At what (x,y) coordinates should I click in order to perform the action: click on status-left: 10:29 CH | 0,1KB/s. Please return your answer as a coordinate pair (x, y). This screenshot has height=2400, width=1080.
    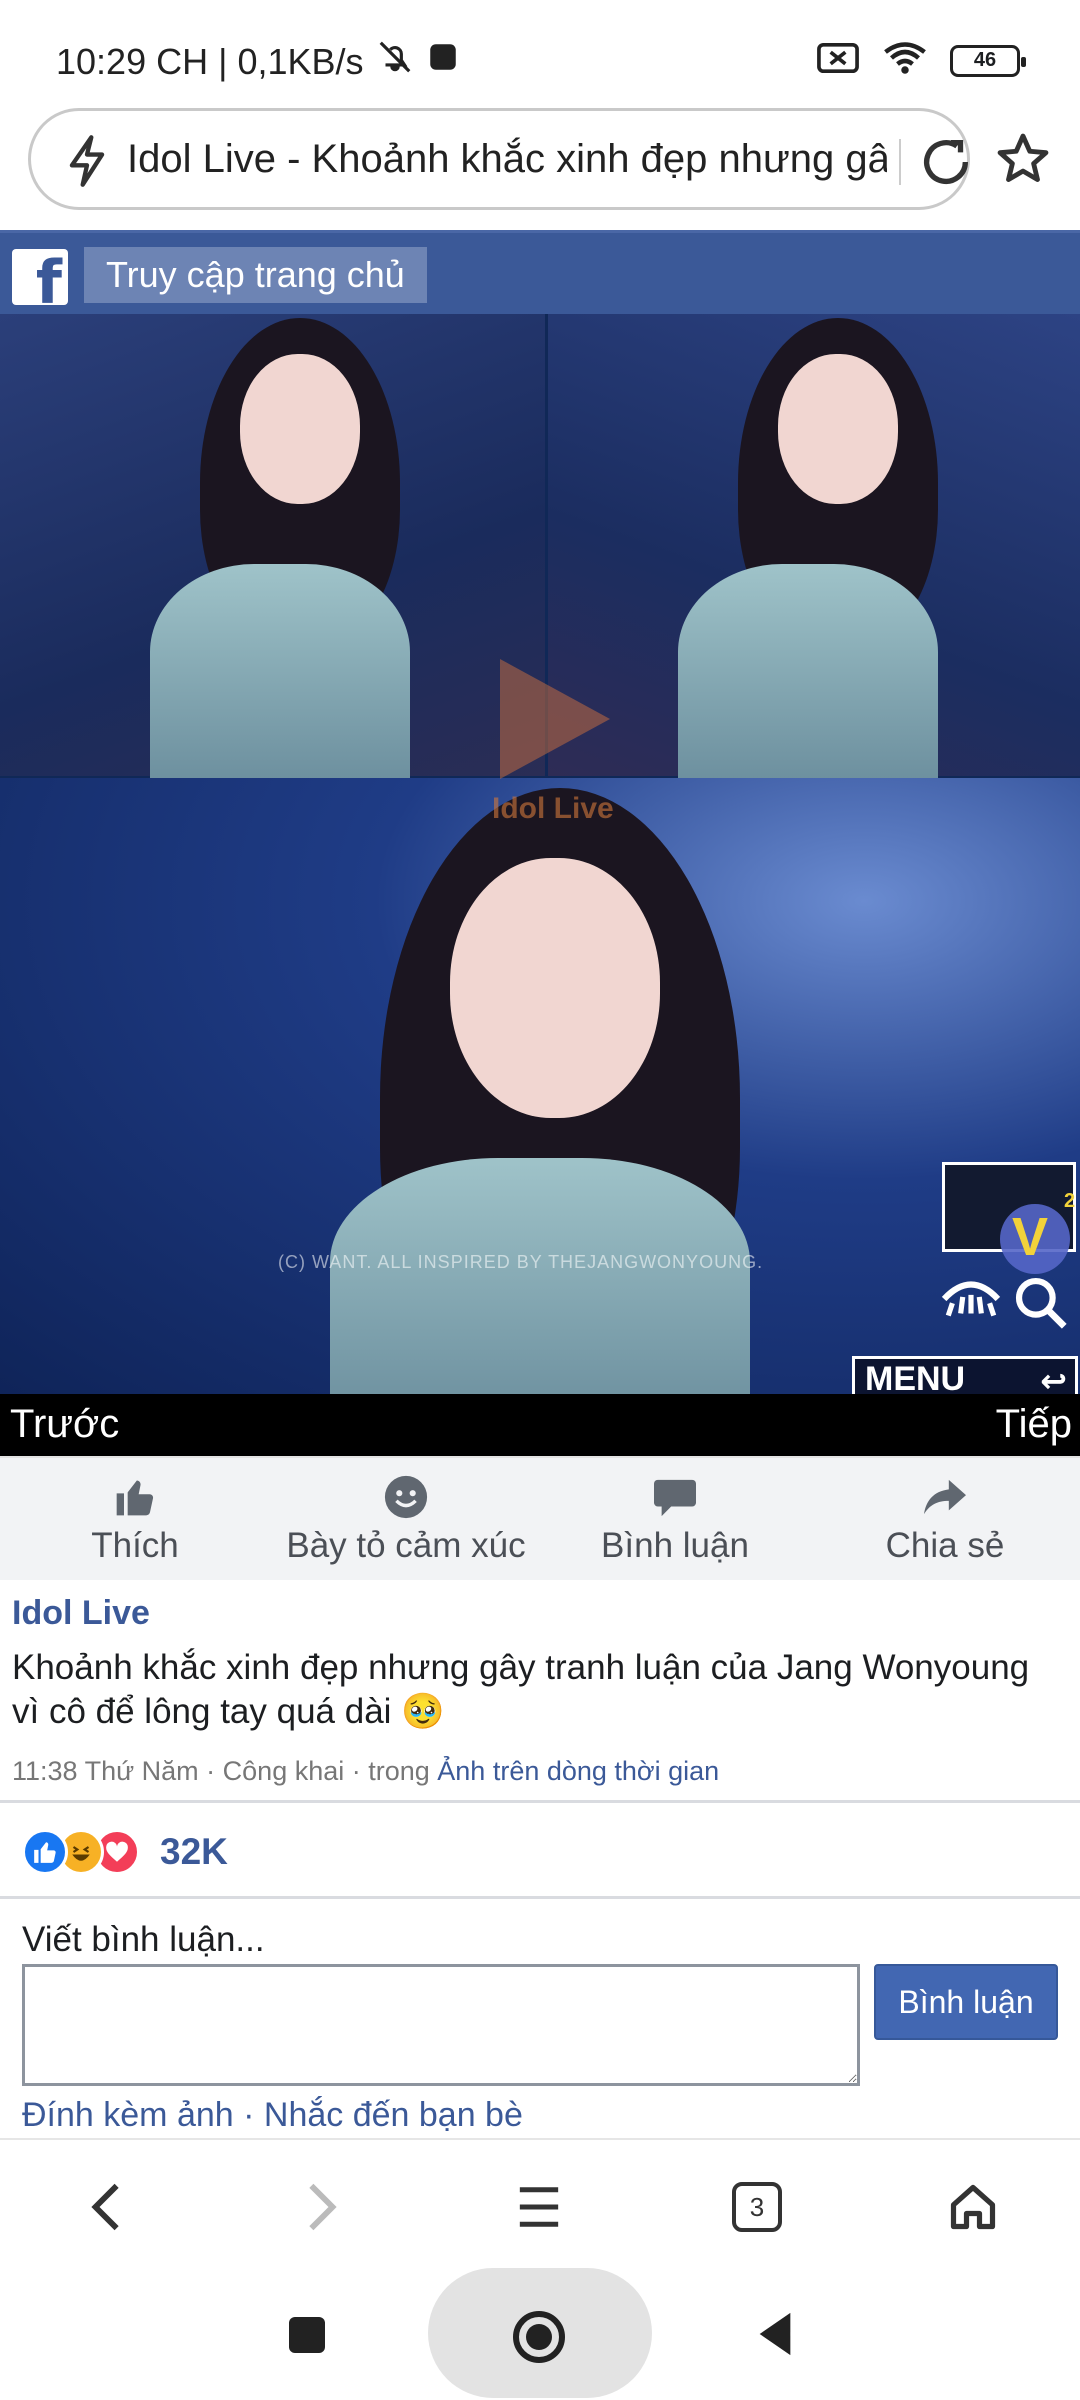
    Looking at the image, I should click on (258, 61).